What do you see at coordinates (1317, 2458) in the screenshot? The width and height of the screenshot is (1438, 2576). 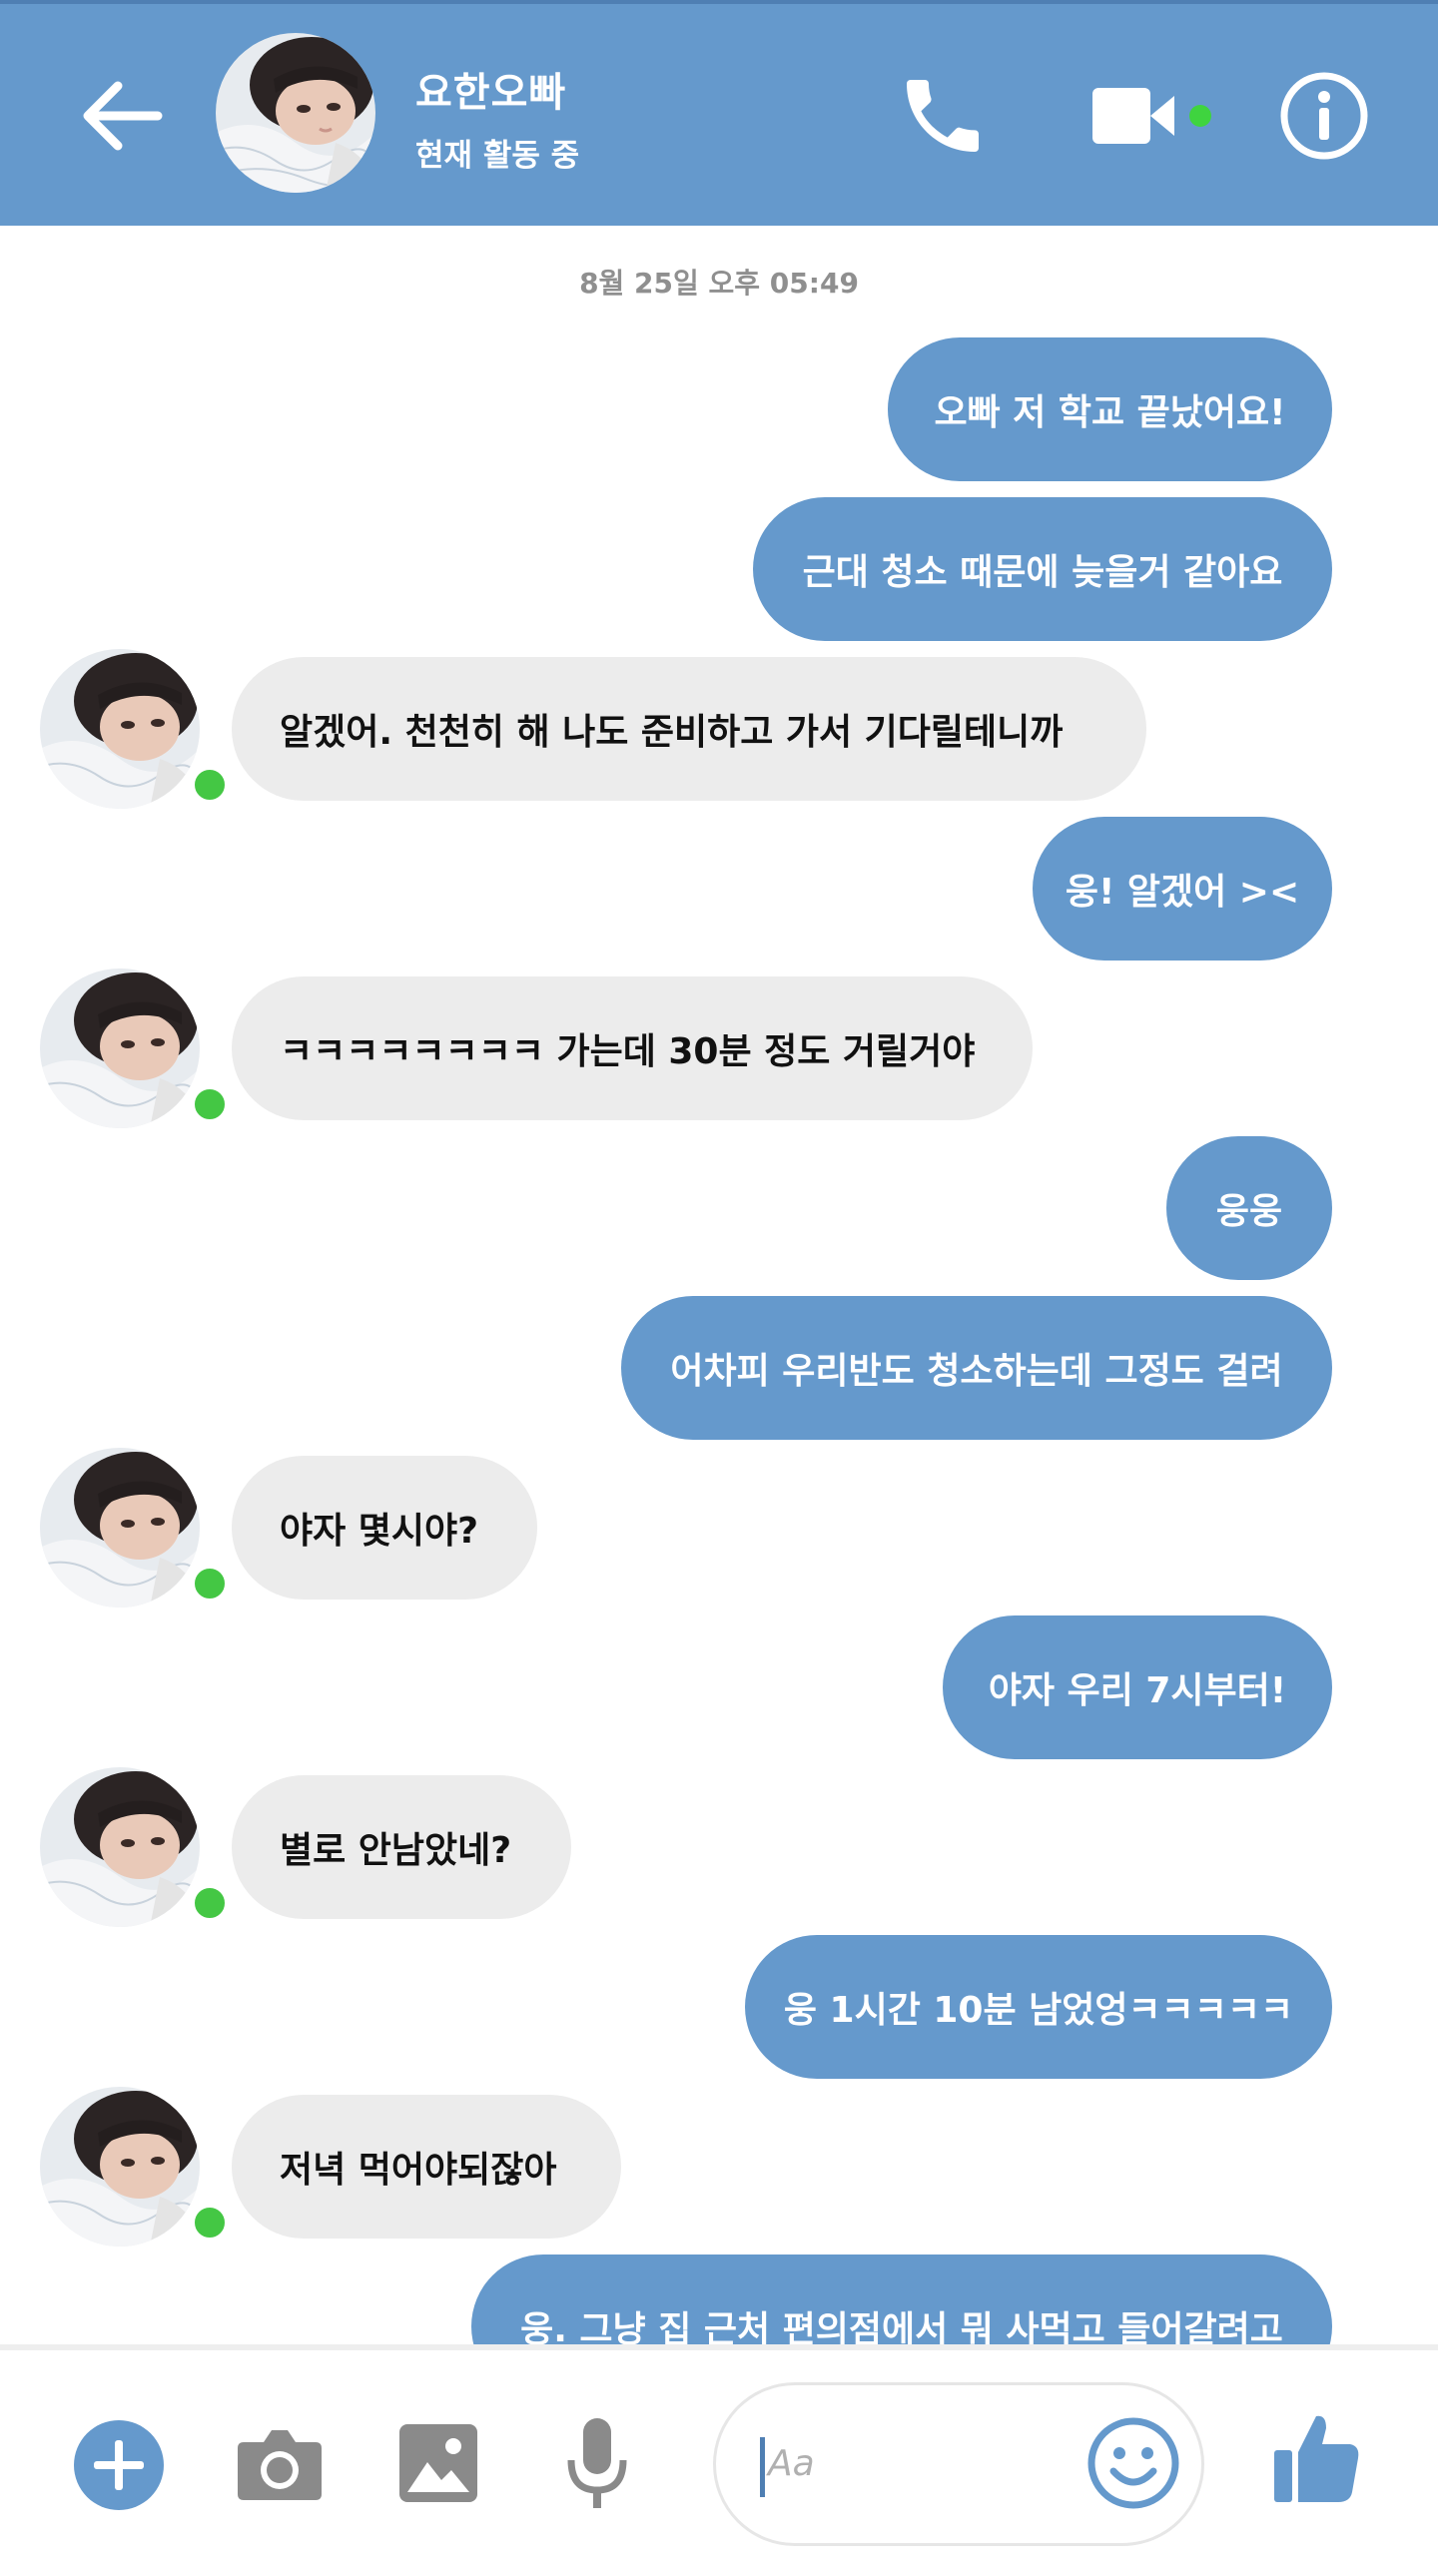 I see `thumbs-up-icon` at bounding box center [1317, 2458].